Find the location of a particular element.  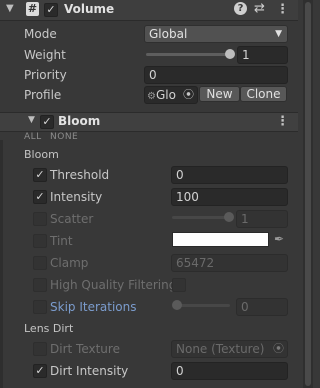

dirt-intensity-label: Dirt Intensity is located at coordinates (89, 371).